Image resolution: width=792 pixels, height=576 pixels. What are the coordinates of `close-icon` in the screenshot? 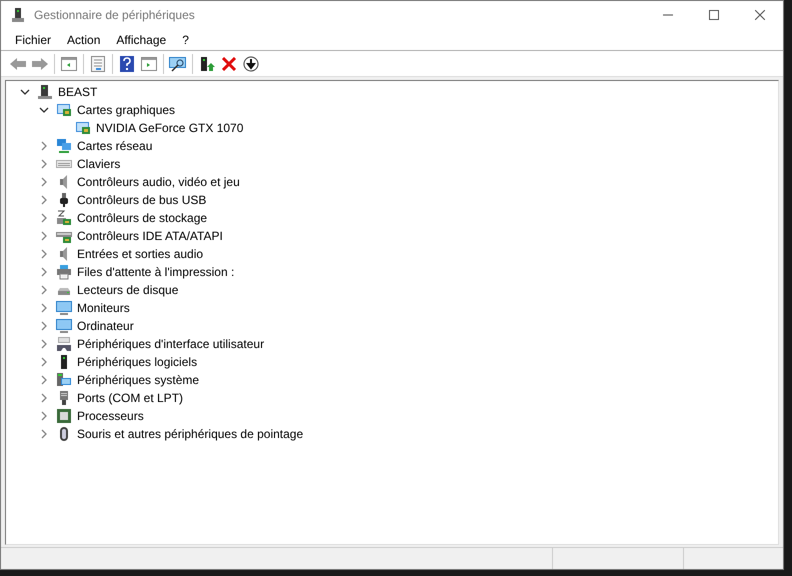 It's located at (760, 15).